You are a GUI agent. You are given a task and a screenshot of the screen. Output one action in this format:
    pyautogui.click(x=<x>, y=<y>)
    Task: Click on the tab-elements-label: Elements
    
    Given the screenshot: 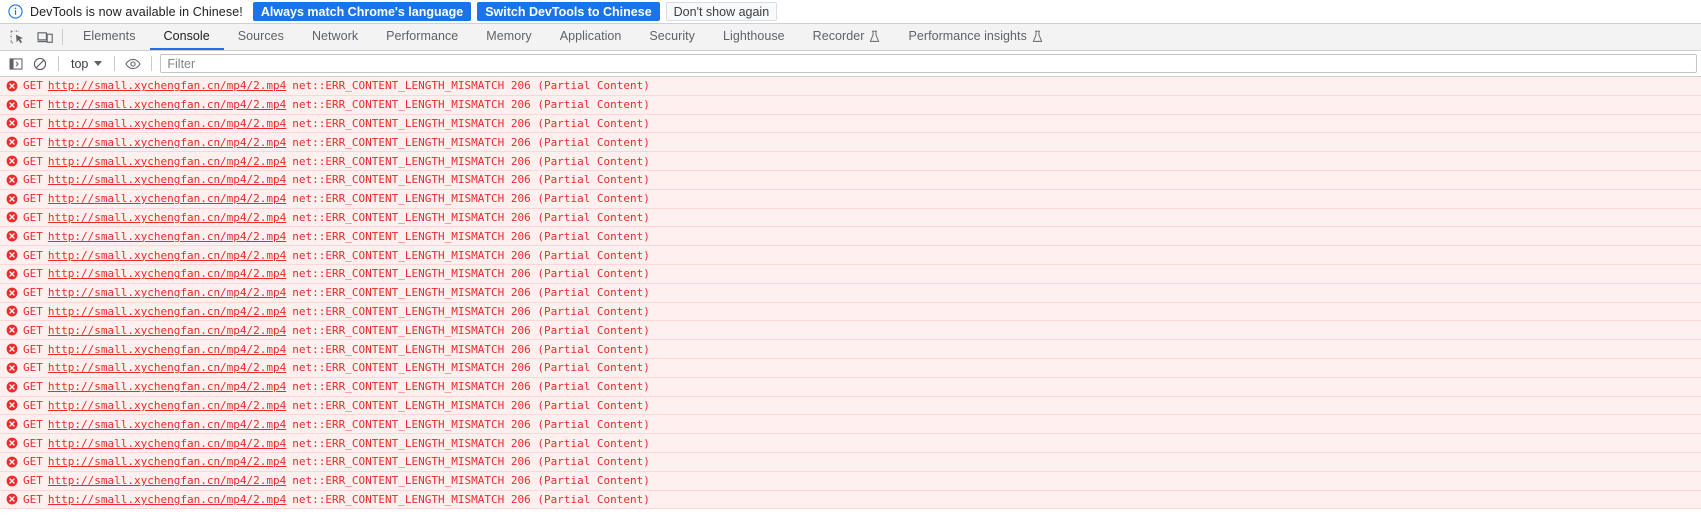 What is the action you would take?
    pyautogui.click(x=109, y=36)
    